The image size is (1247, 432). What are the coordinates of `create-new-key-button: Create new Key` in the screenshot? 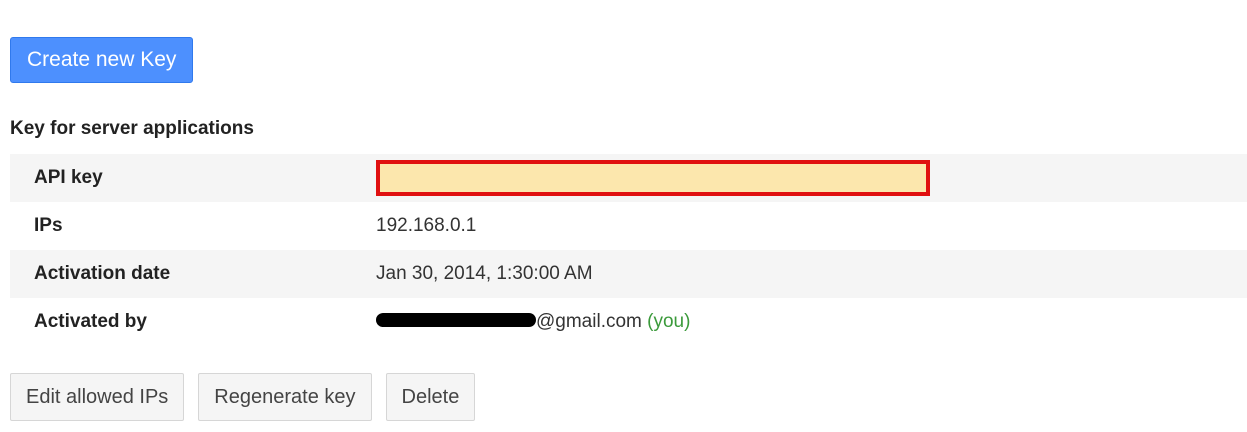 It's located at (102, 60).